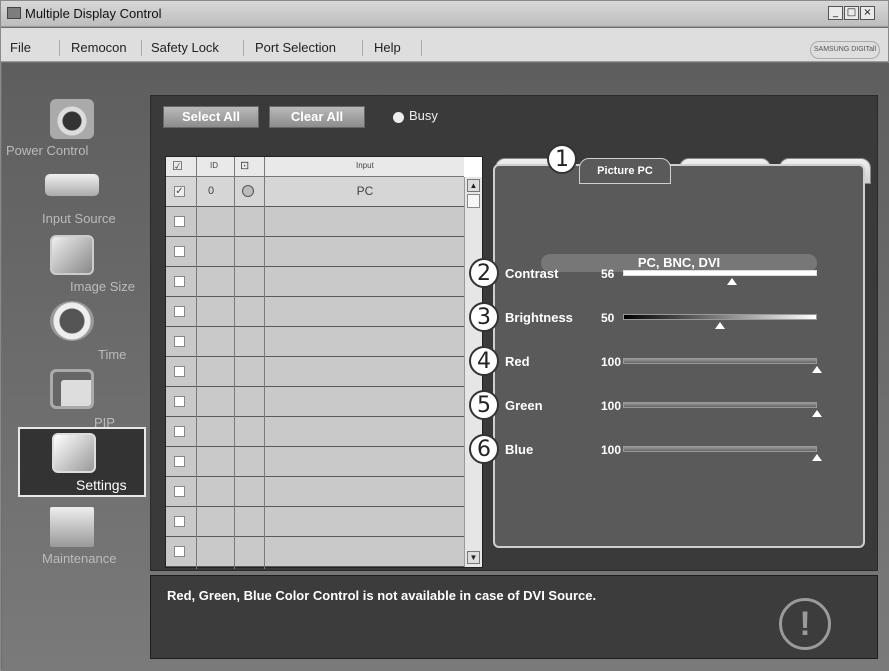  I want to click on nav-label: Time, so click(112, 354).